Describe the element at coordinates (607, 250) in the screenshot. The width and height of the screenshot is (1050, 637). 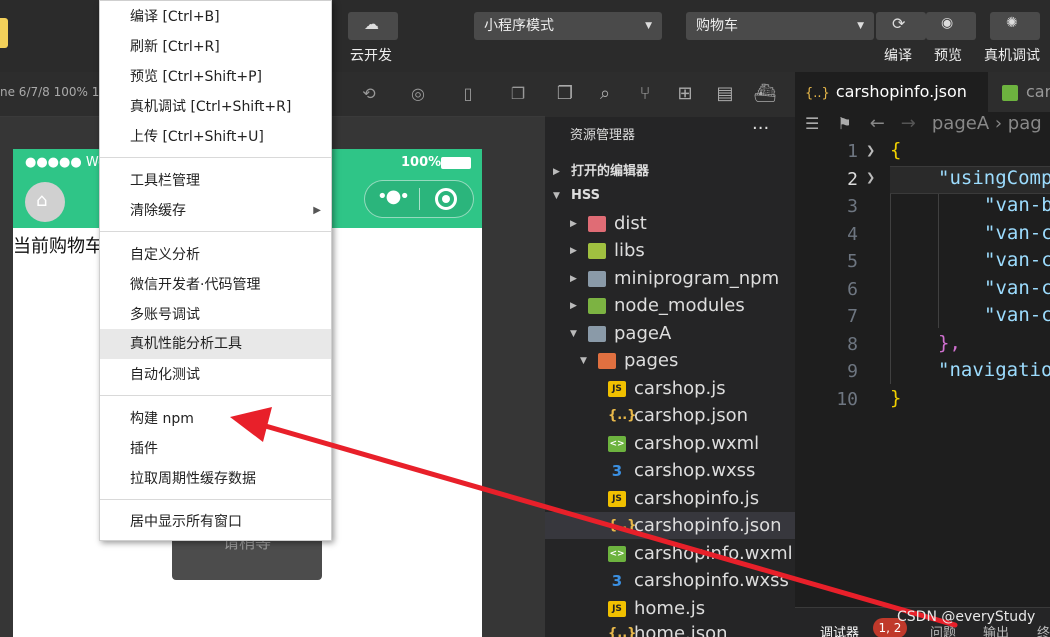
I see `tree-item-libs: ▶ libs` at that location.